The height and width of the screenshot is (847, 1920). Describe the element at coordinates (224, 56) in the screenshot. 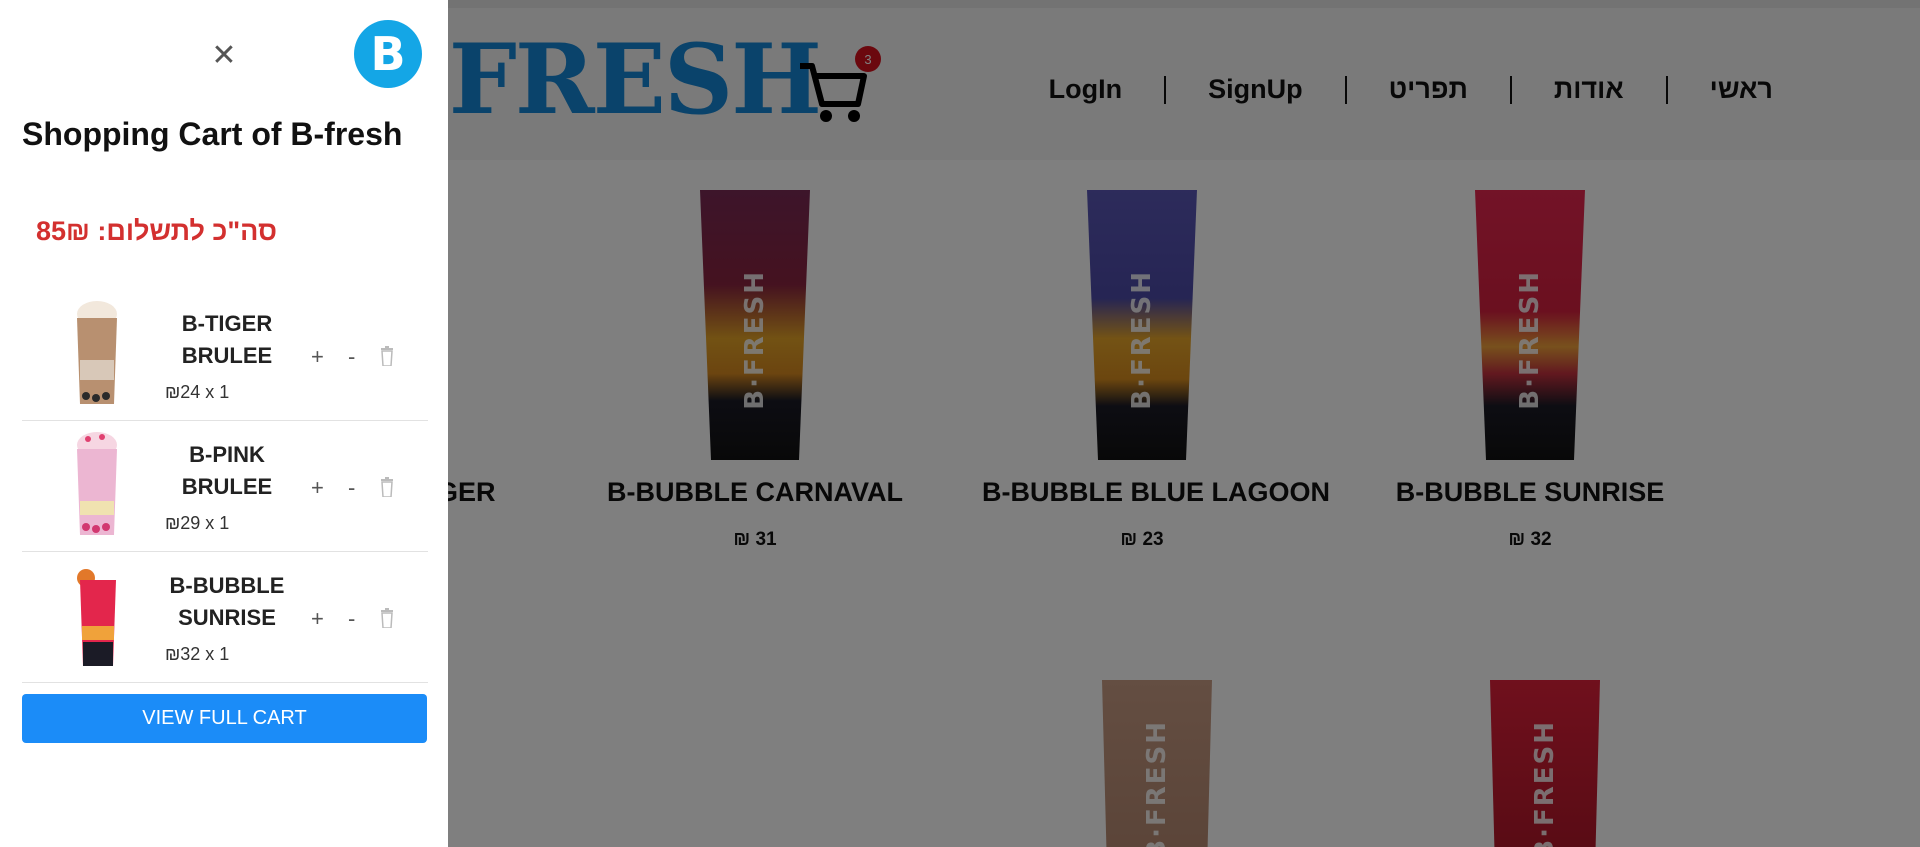

I see `close-icon: ✕` at that location.